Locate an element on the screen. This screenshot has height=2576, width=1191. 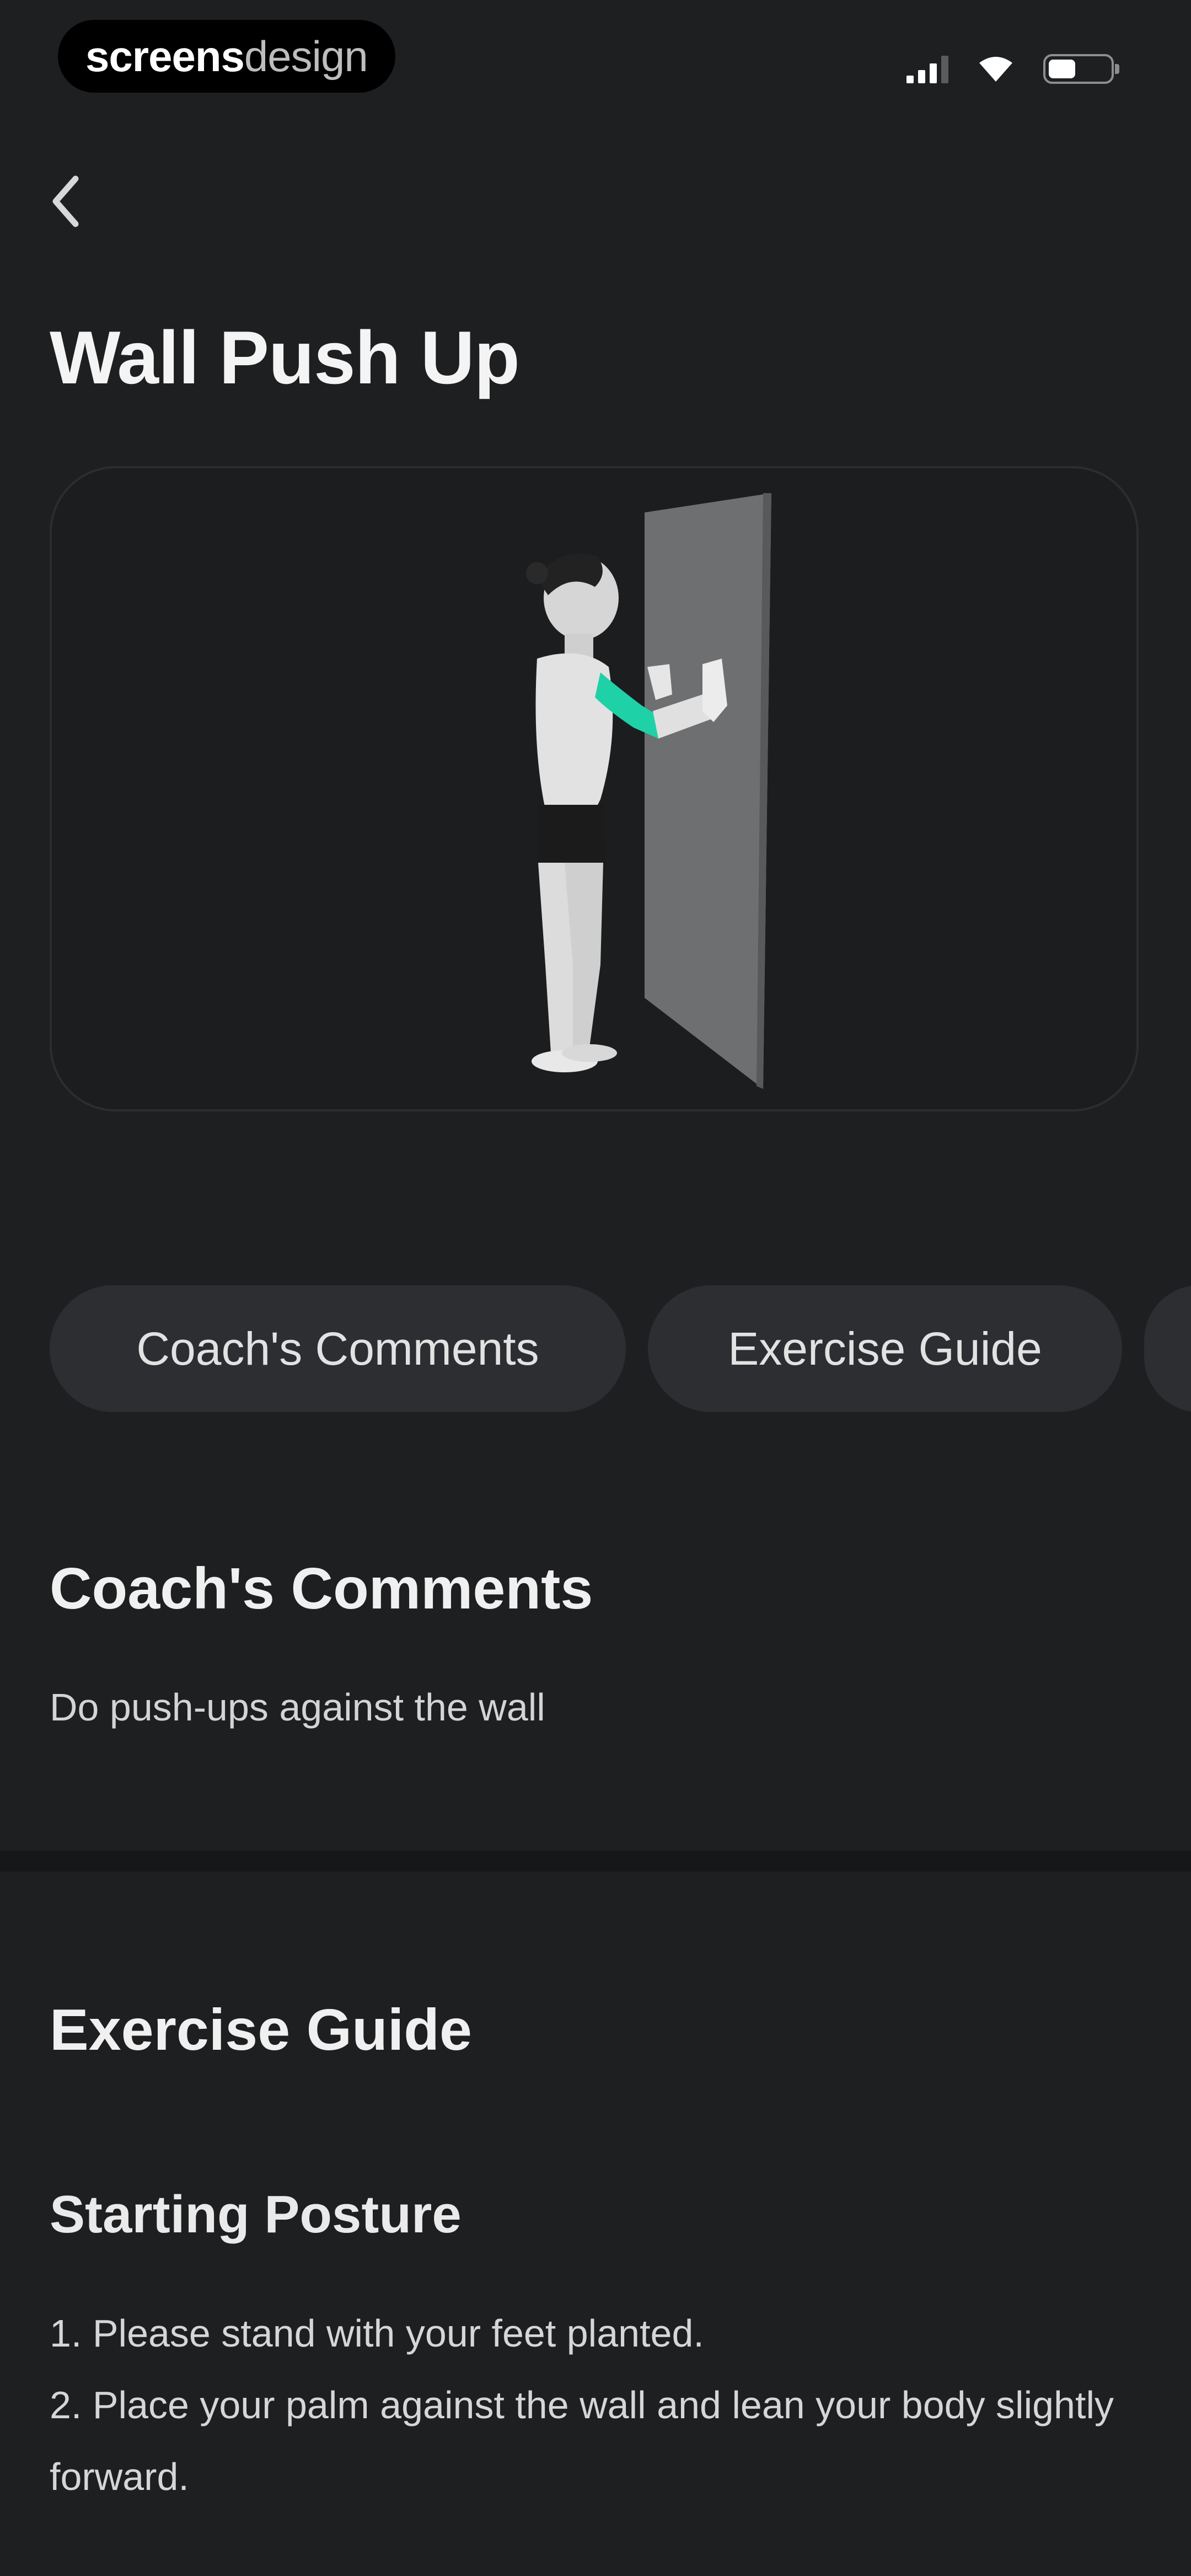
status-icons is located at coordinates (1013, 69).